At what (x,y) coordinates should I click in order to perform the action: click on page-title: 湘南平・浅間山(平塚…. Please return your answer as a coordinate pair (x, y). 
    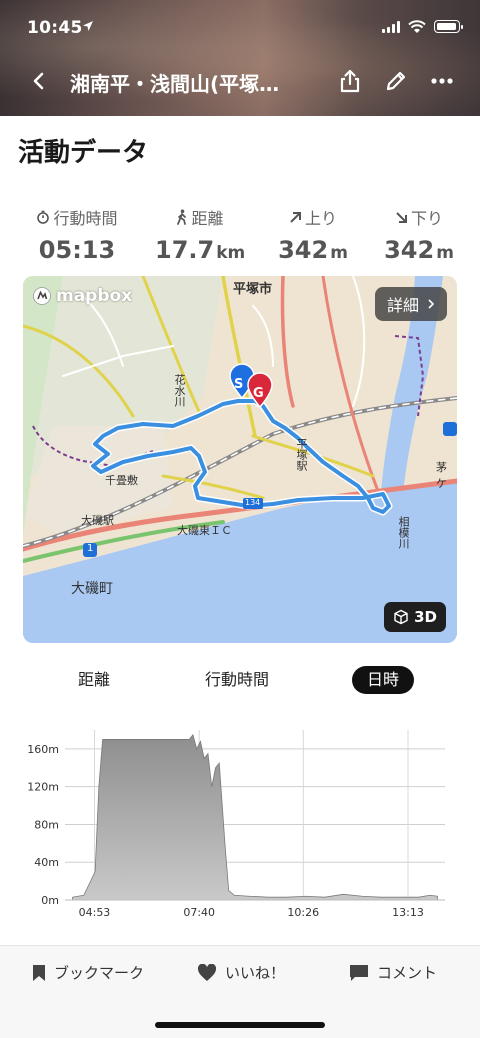
    Looking at the image, I should click on (175, 84).